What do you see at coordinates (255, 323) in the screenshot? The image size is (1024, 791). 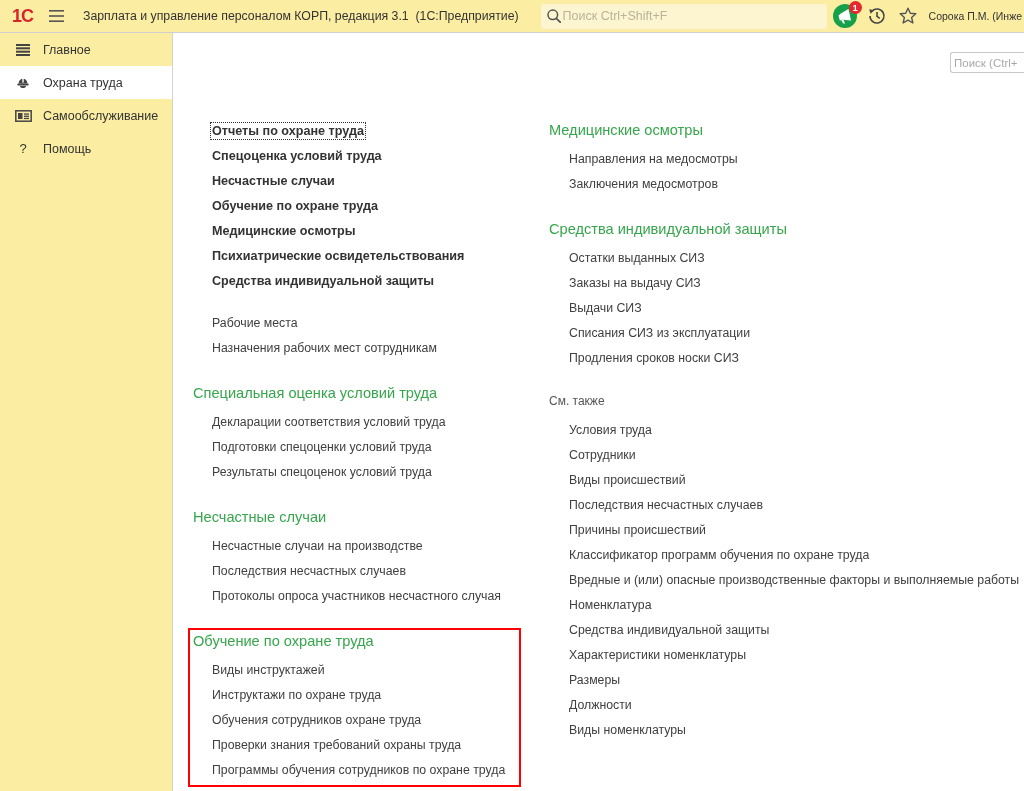 I see `nav-link: Рабочие места` at bounding box center [255, 323].